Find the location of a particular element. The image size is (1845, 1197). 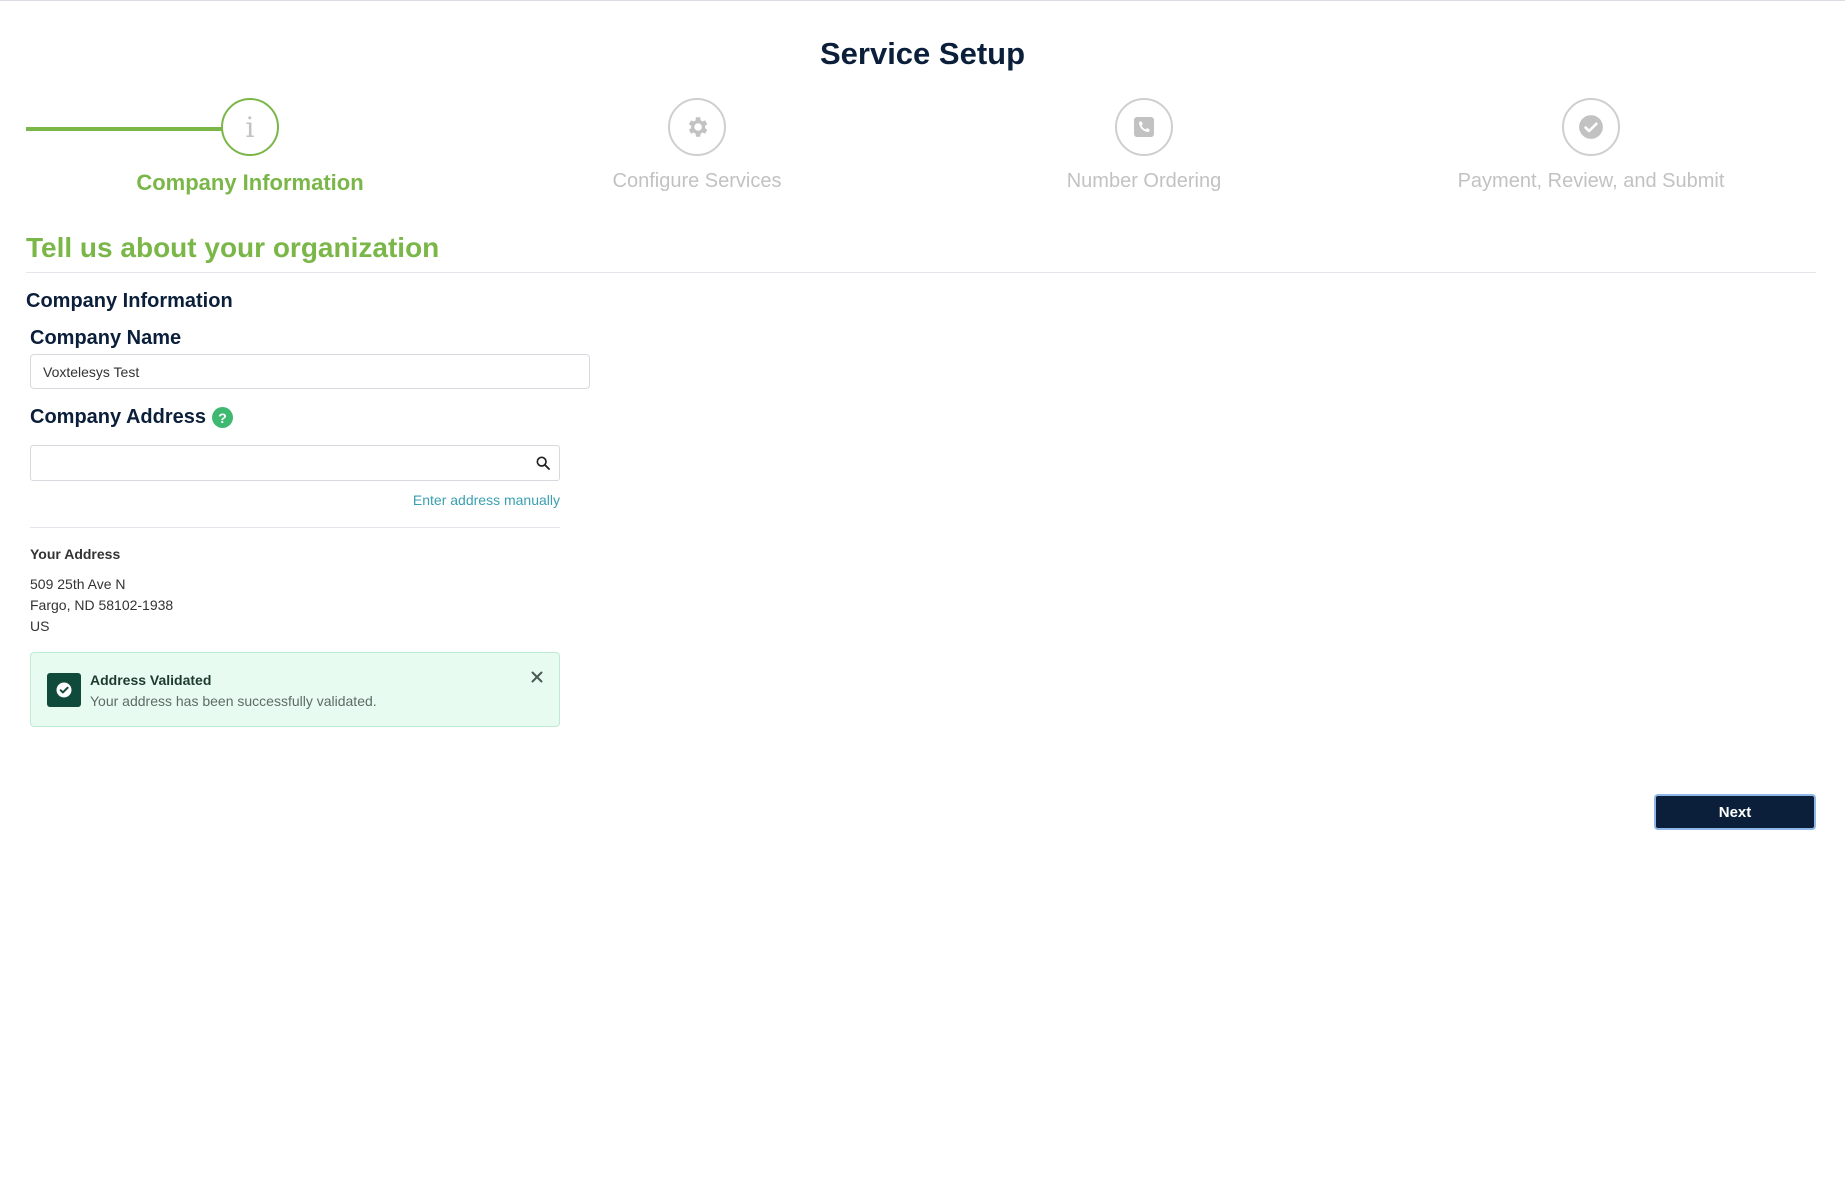

your-address-label: Your Address is located at coordinates (75, 554).